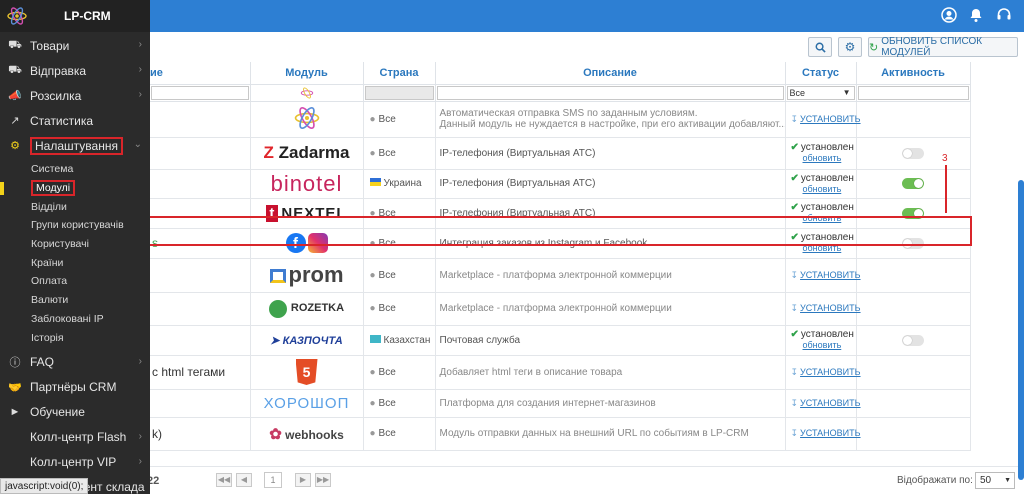 The width and height of the screenshot is (1024, 494). I want to click on first-page-button: ◀◀, so click(224, 480).